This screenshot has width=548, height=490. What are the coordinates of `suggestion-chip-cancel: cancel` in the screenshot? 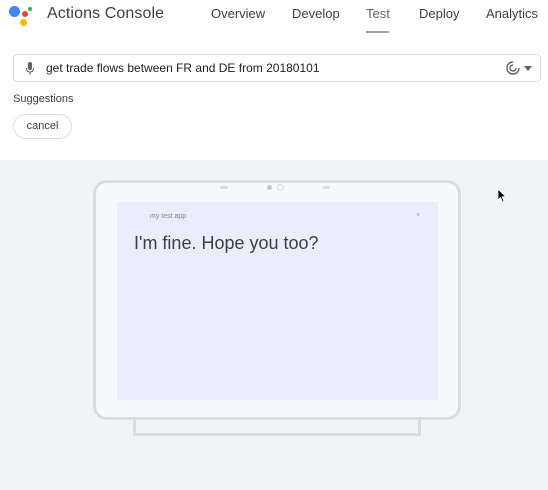 It's located at (42, 126).